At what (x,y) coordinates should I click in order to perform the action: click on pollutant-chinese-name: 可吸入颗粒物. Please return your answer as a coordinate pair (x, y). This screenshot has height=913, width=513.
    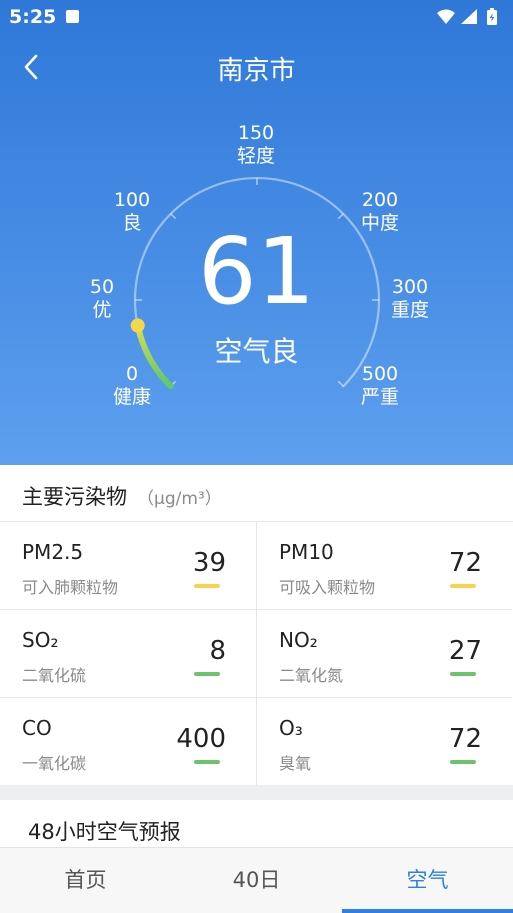
    Looking at the image, I should click on (327, 587).